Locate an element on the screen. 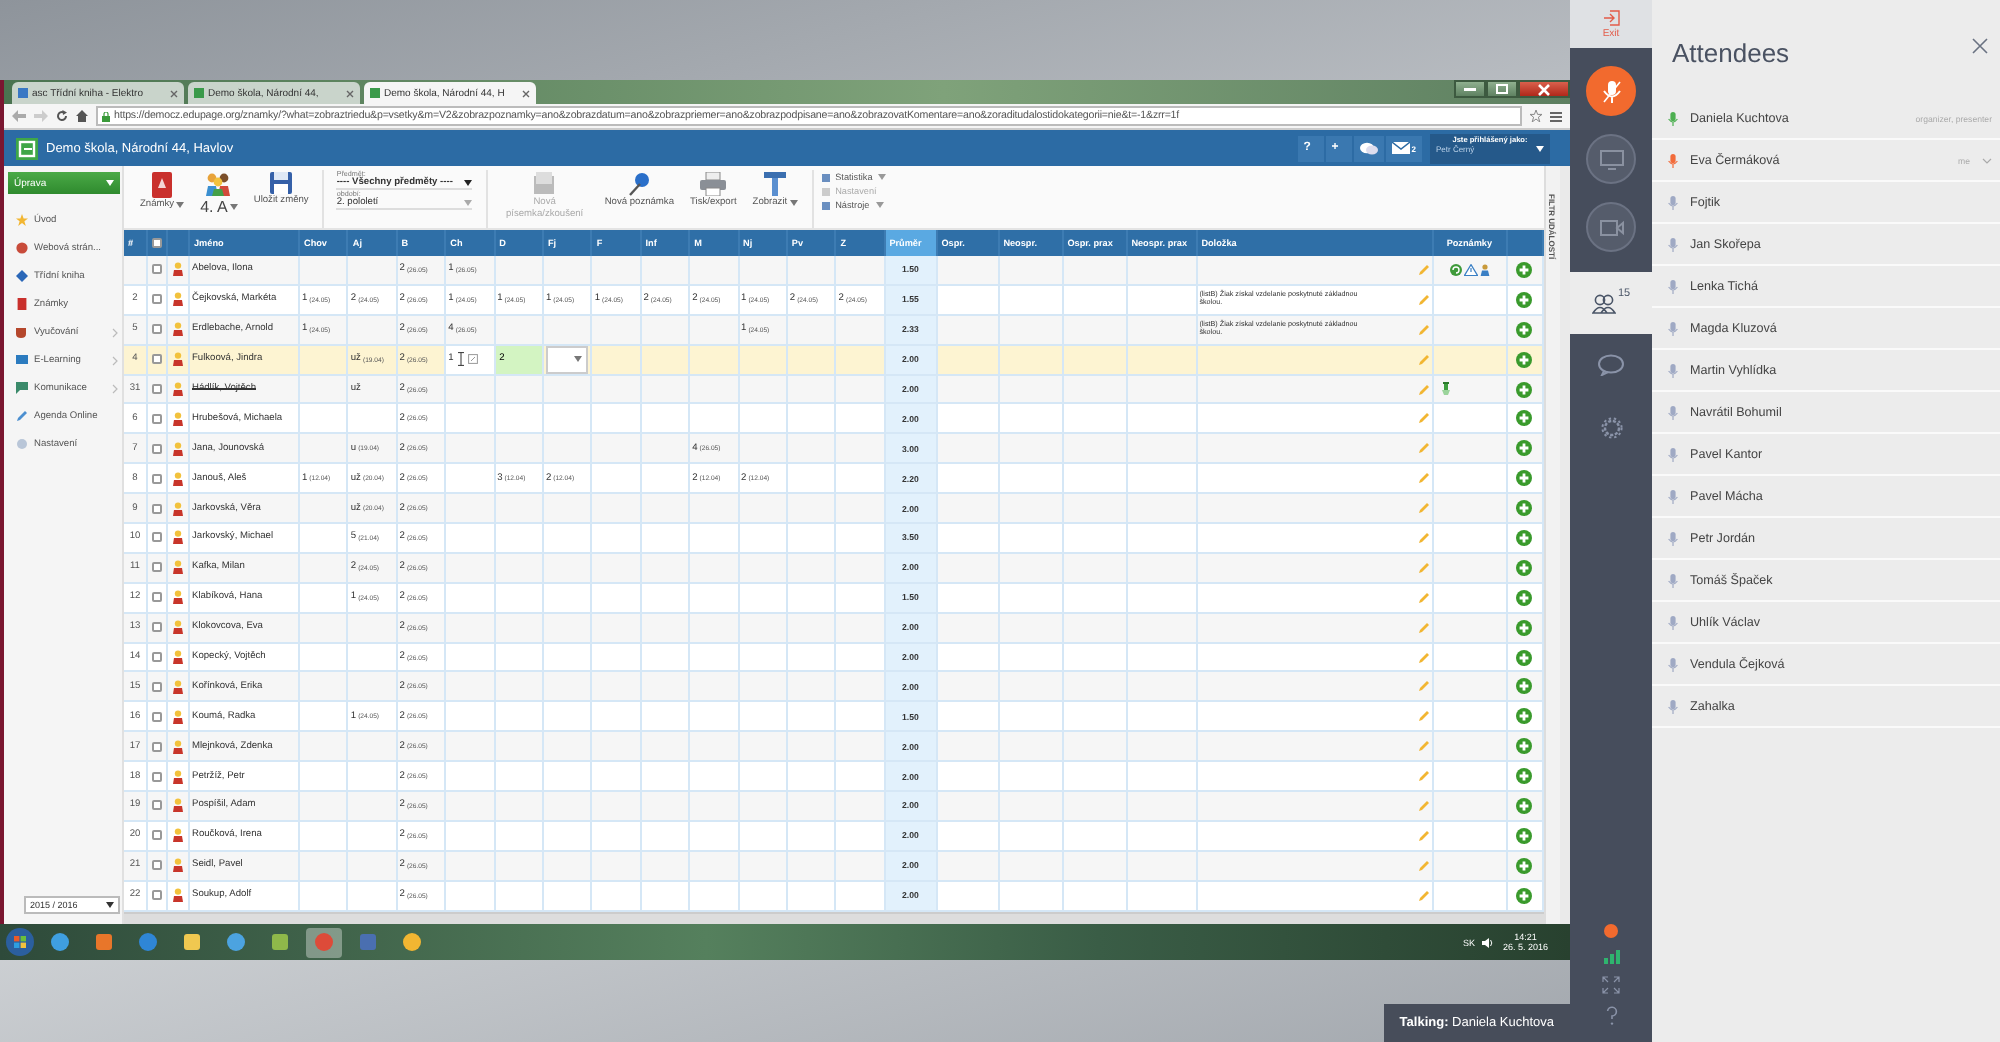 Image resolution: width=2000 pixels, height=1042 pixels. volume-icon is located at coordinates (1488, 942).